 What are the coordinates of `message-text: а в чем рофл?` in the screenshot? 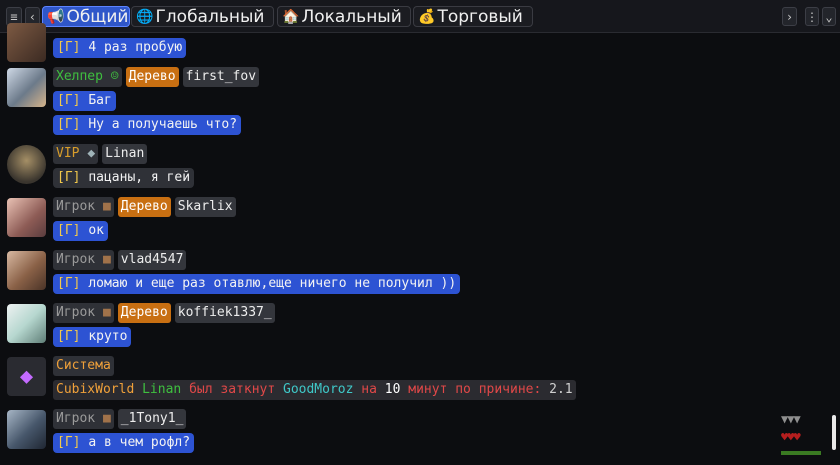 It's located at (139, 442).